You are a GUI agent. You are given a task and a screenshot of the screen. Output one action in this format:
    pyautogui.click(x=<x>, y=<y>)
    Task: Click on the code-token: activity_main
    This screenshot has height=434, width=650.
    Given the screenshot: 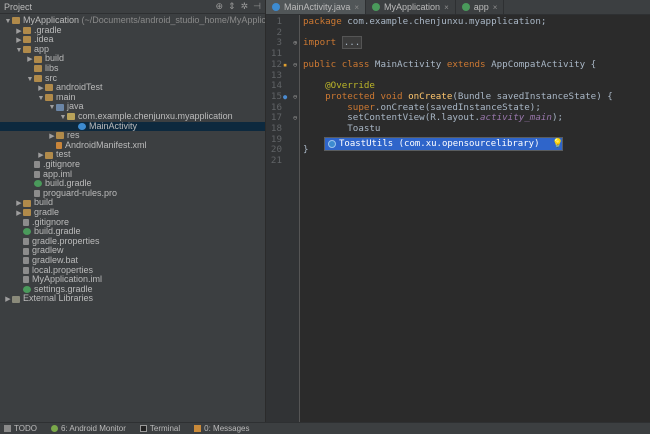 What is the action you would take?
    pyautogui.click(x=516, y=118)
    